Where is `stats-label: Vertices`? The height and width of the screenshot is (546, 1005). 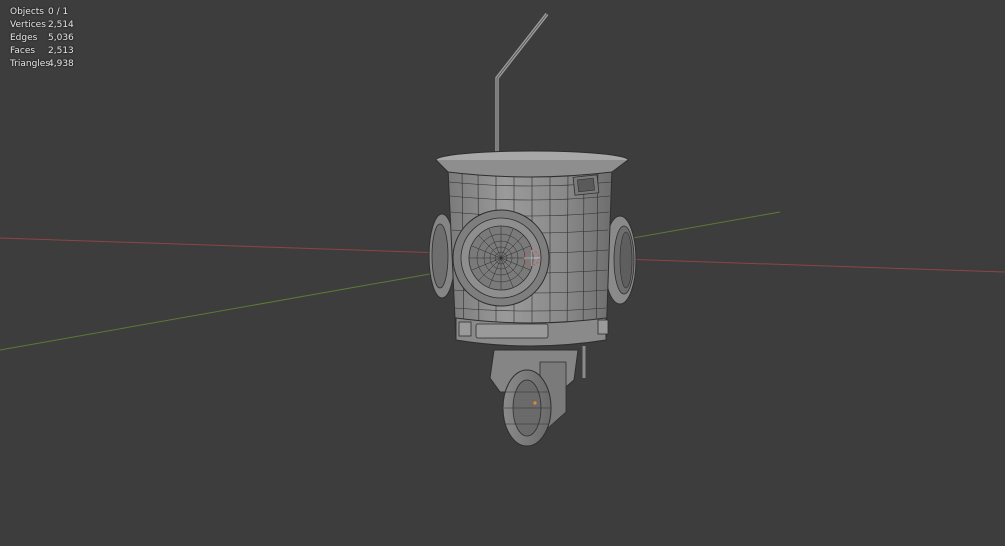 stats-label: Vertices is located at coordinates (28, 25).